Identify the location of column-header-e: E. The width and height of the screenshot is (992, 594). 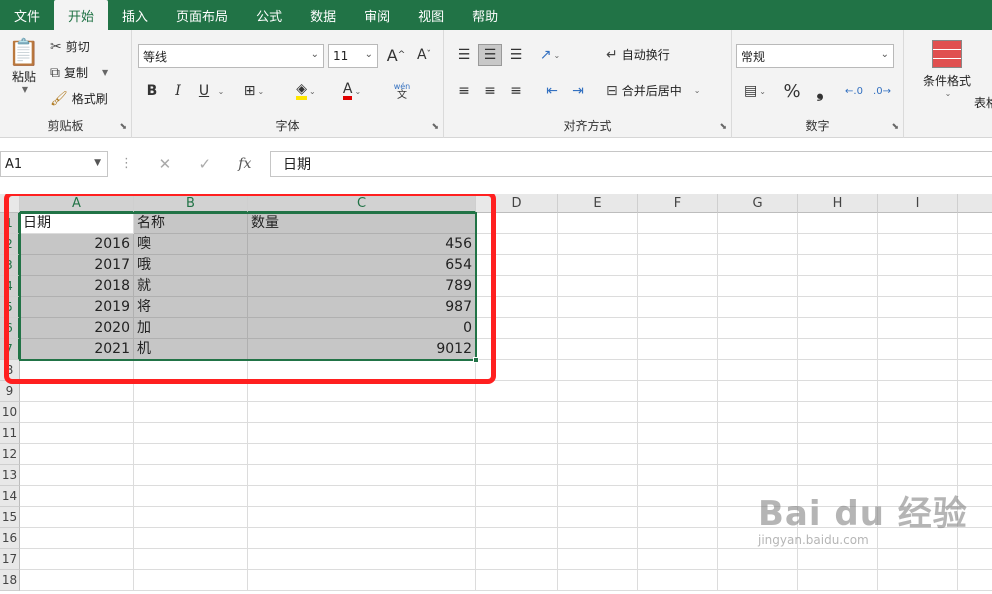
(598, 203).